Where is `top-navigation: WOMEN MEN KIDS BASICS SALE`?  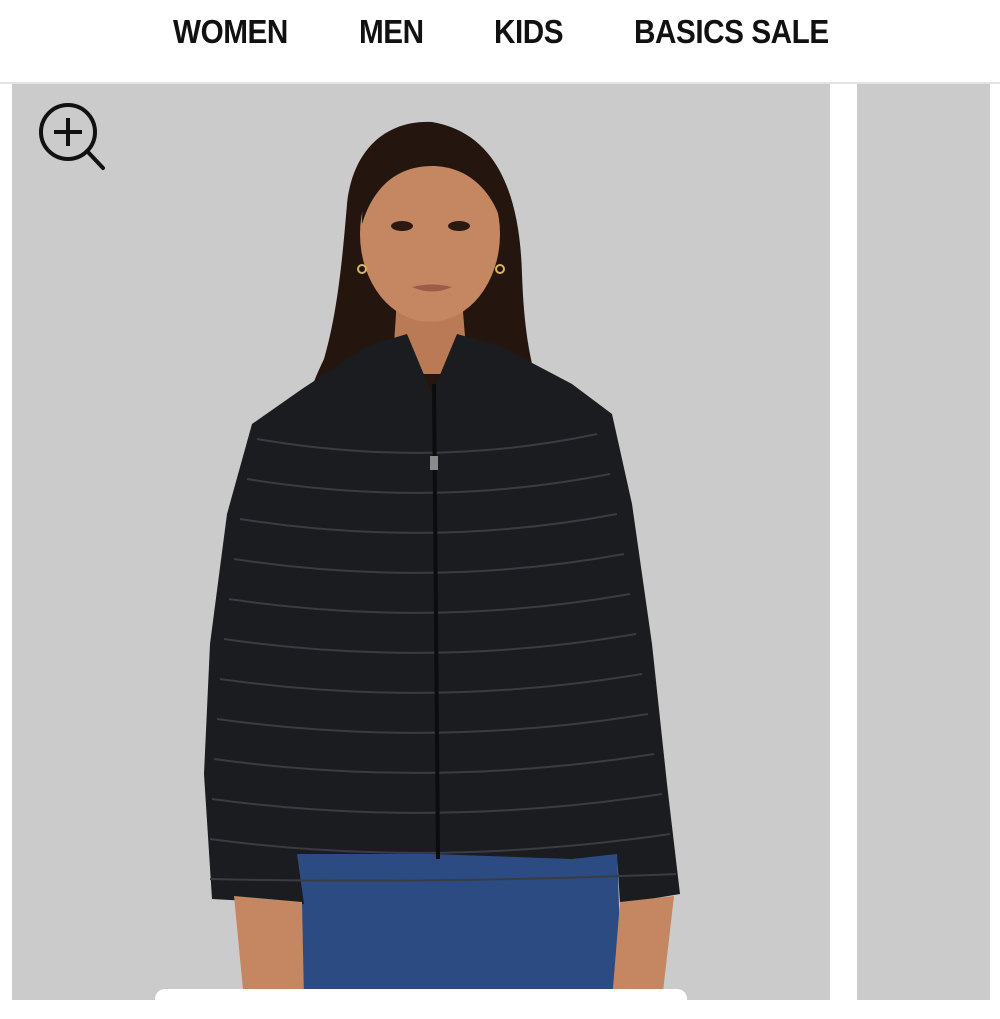
top-navigation: WOMEN MEN KIDS BASICS SALE is located at coordinates (500, 42).